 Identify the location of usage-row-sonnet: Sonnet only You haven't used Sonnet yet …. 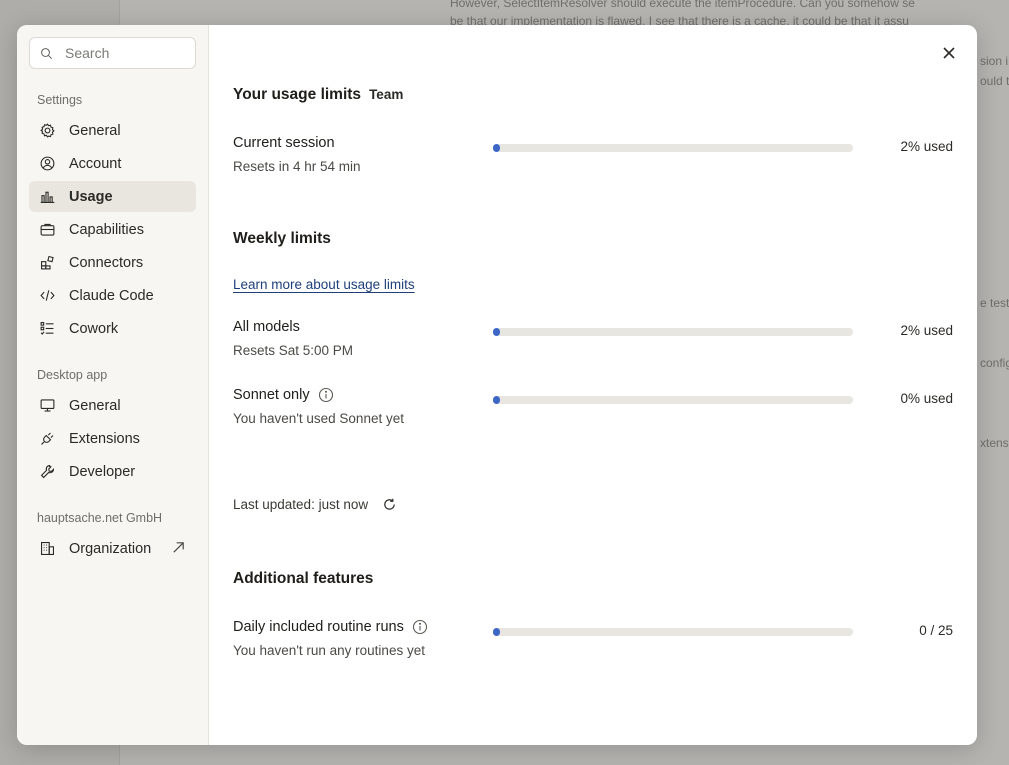
(593, 409).